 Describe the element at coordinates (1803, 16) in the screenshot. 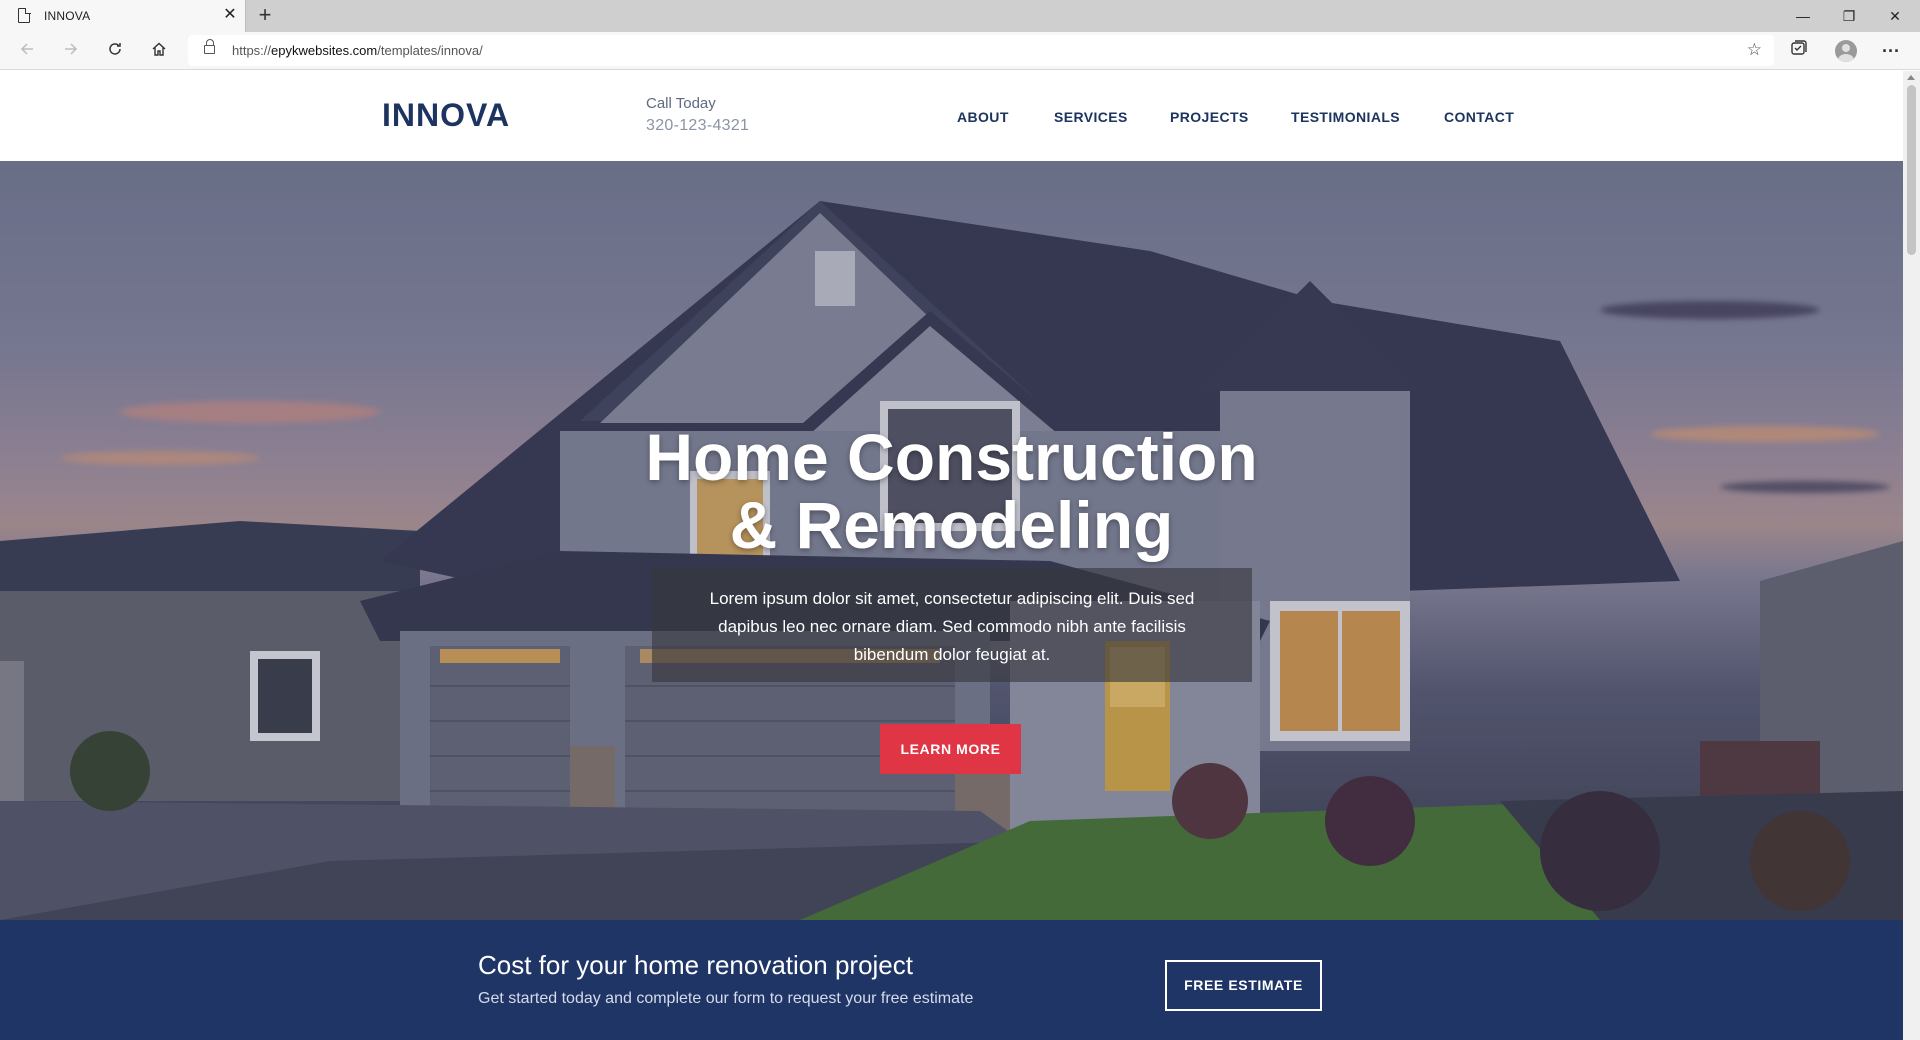

I see `minimize-button: —` at that location.